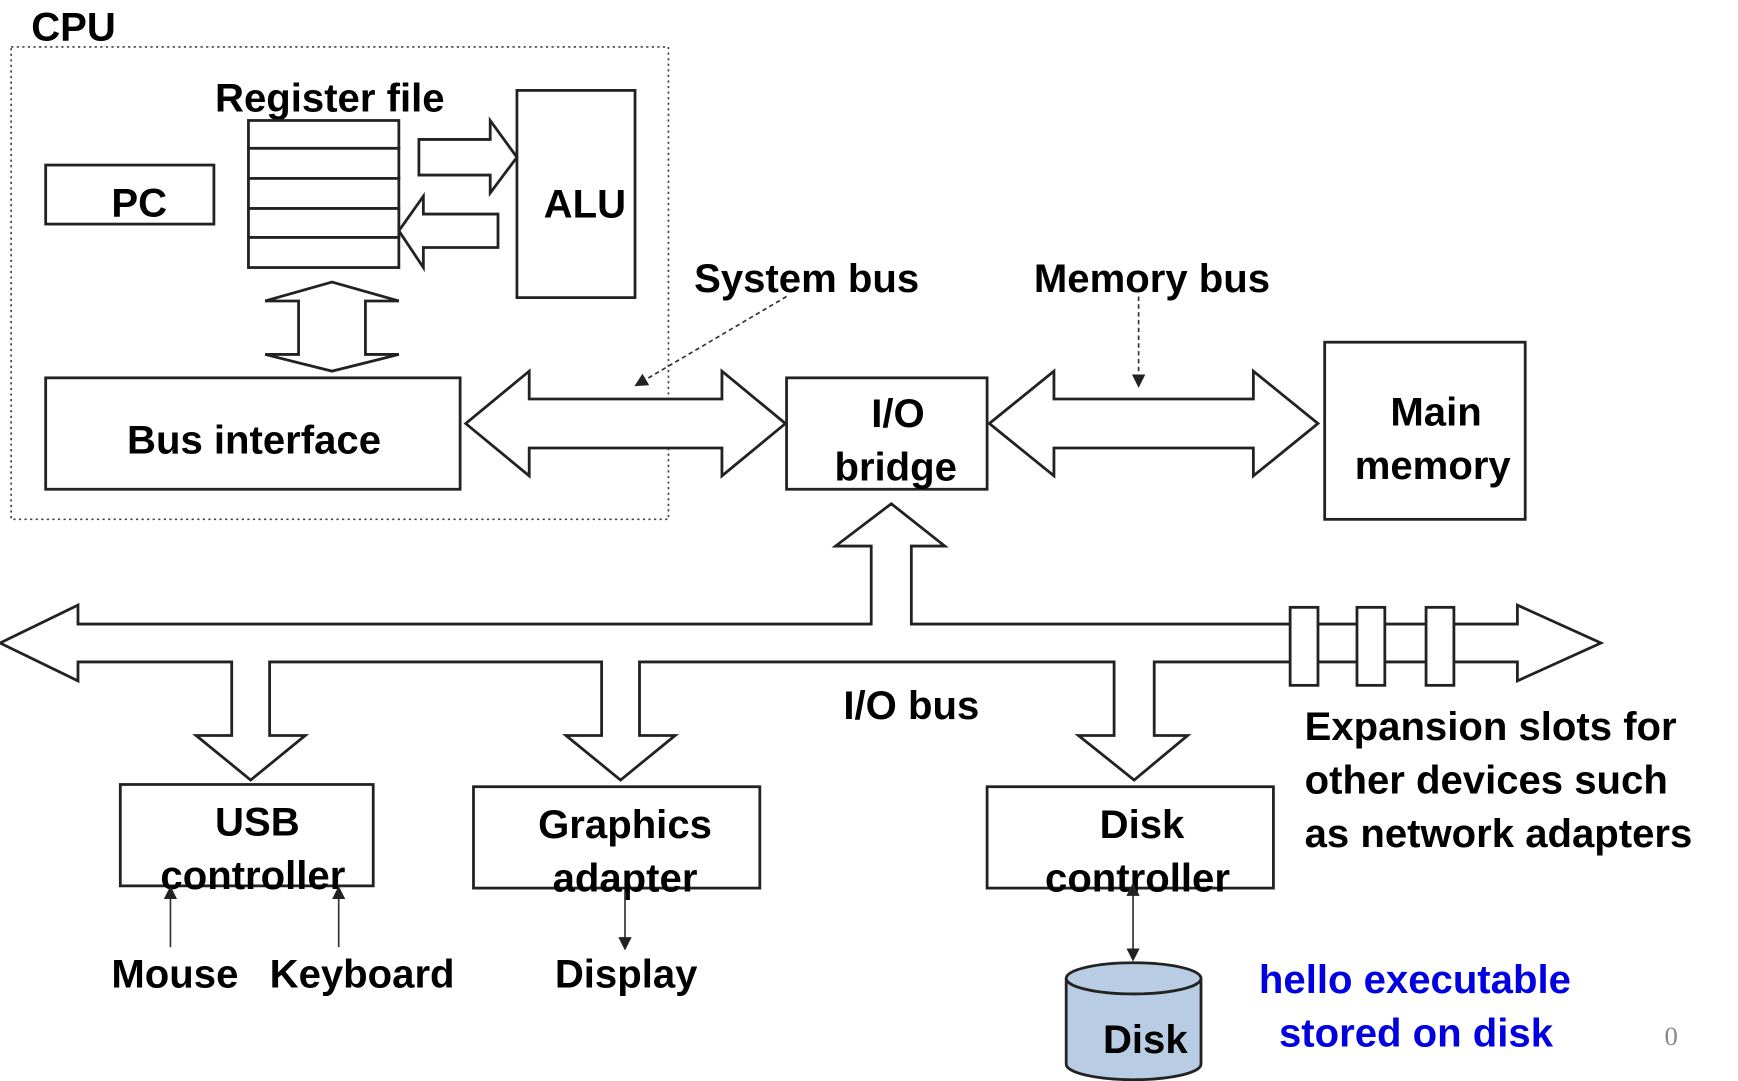 Image resolution: width=1738 pixels, height=1081 pixels. Describe the element at coordinates (625, 423) in the screenshot. I see `system-bus-arrow` at that location.